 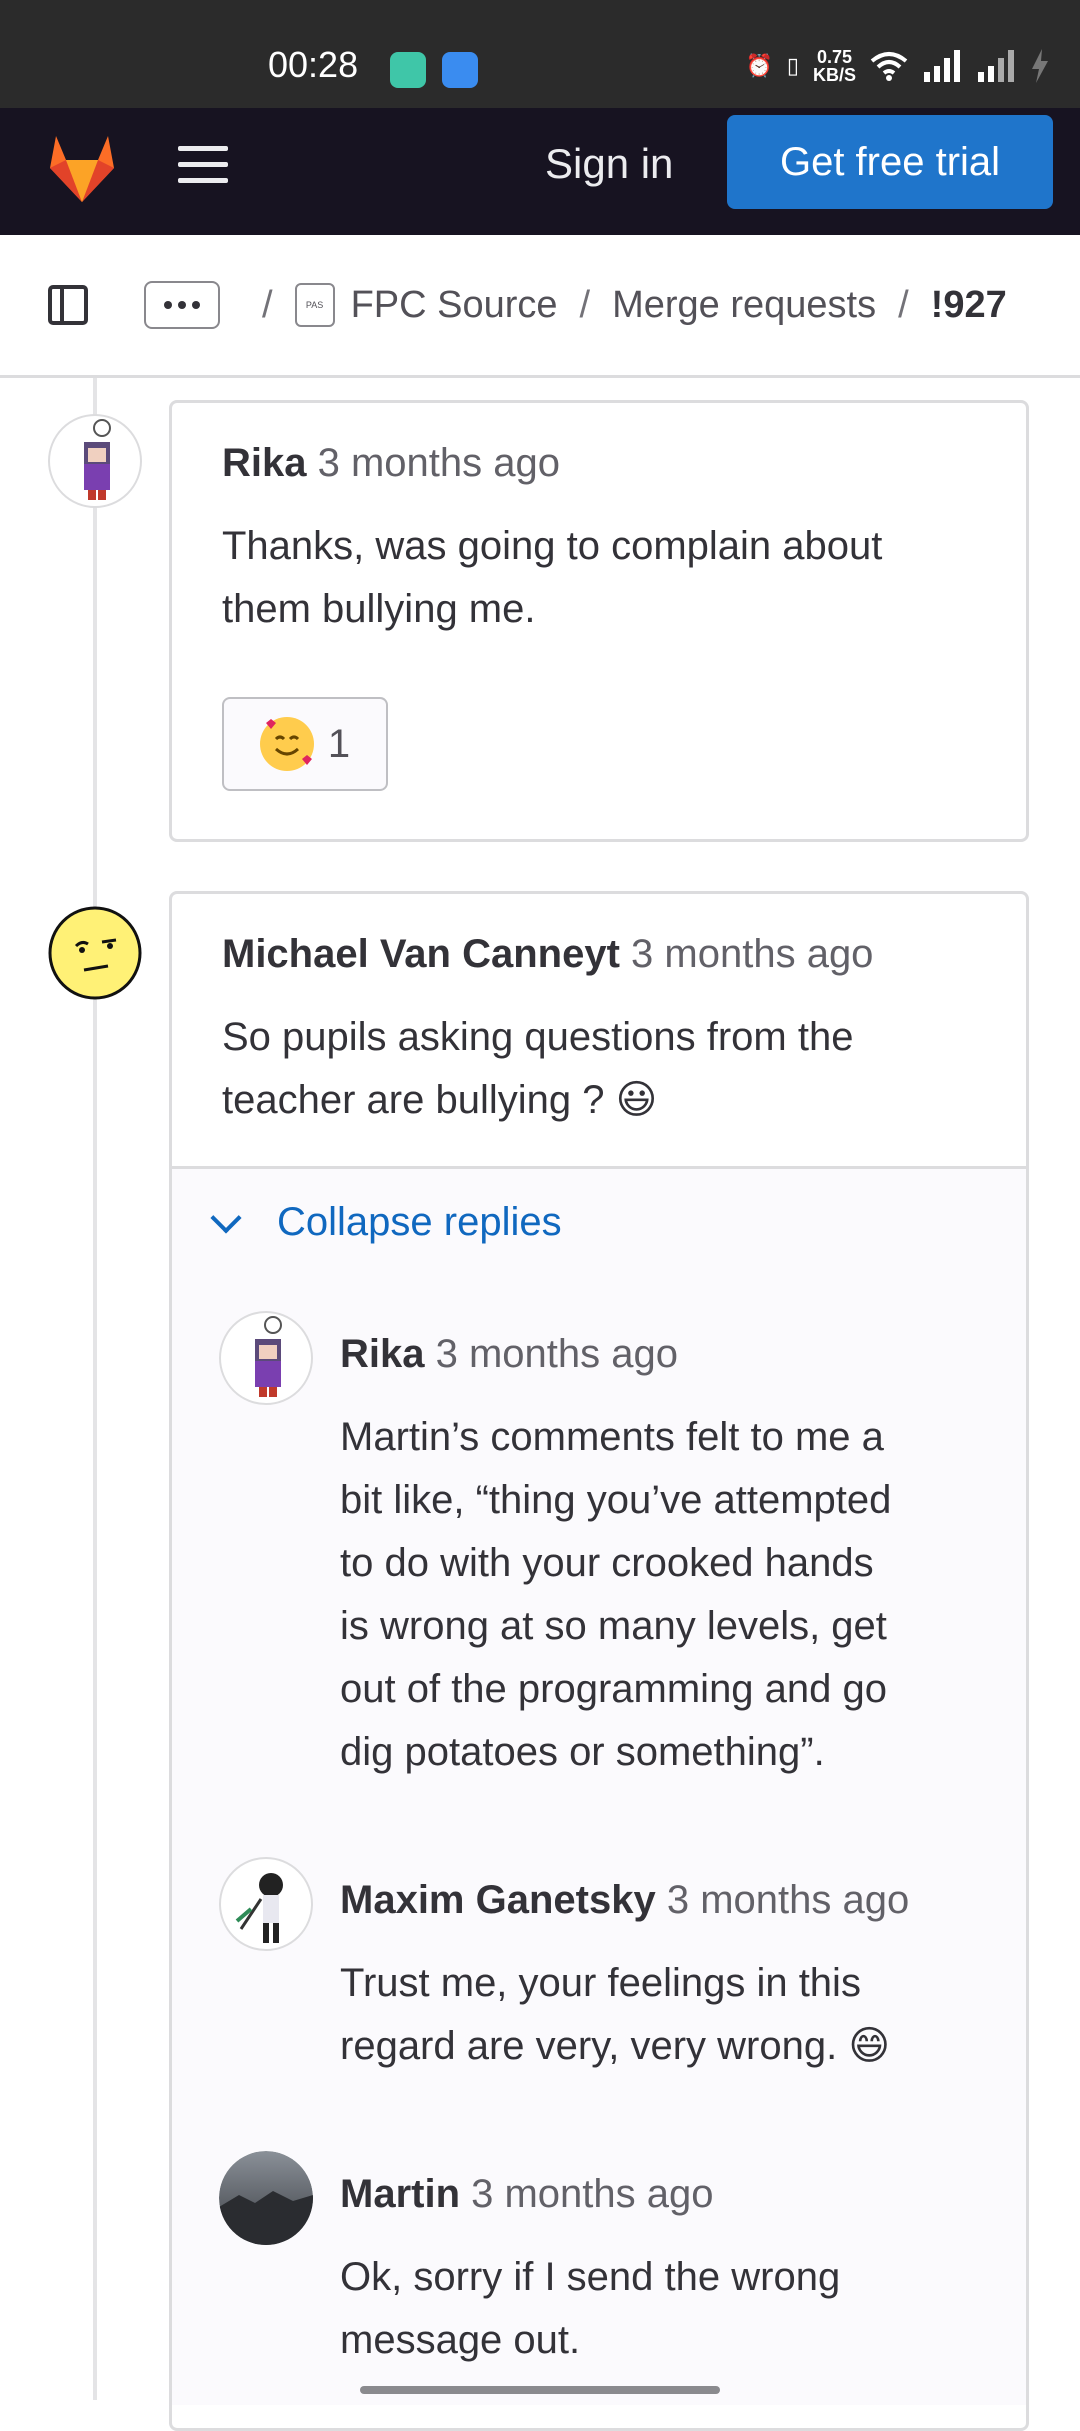 What do you see at coordinates (400, 2194) in the screenshot?
I see `reply-author: Martin` at bounding box center [400, 2194].